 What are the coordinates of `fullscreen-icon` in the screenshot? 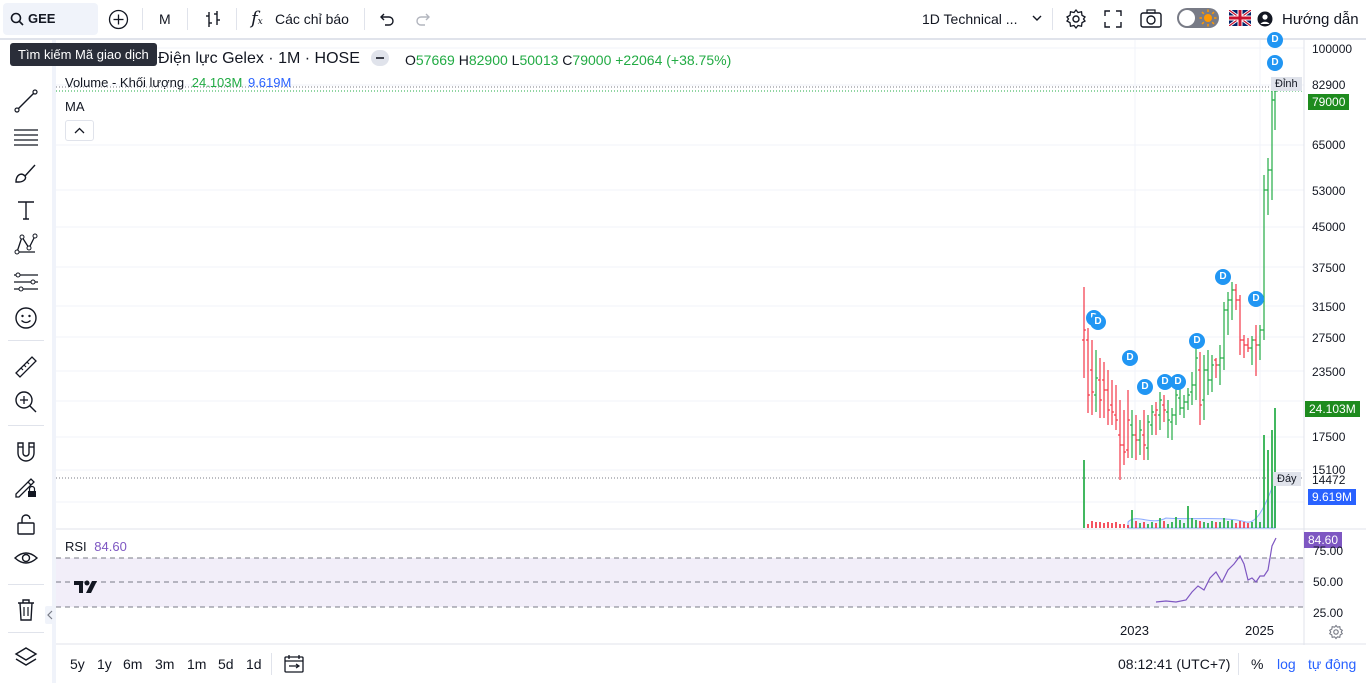 It's located at (1113, 19).